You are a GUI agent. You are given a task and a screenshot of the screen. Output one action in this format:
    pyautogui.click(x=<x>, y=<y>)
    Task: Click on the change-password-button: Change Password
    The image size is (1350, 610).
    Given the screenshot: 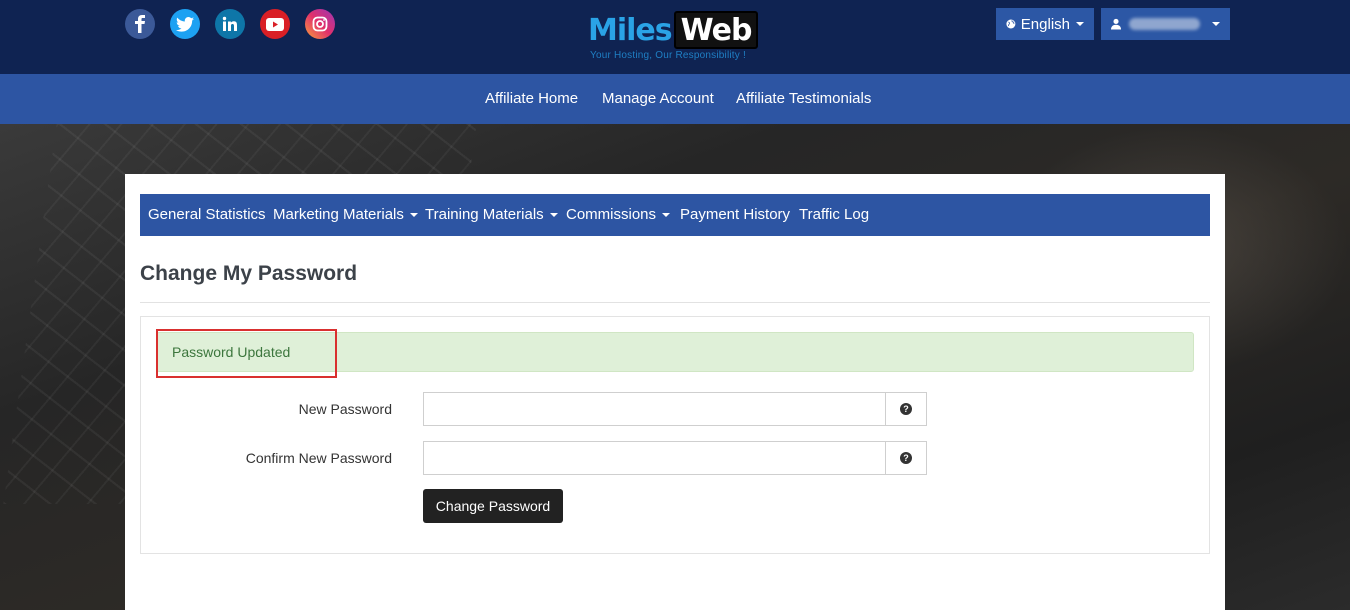 What is the action you would take?
    pyautogui.click(x=493, y=506)
    